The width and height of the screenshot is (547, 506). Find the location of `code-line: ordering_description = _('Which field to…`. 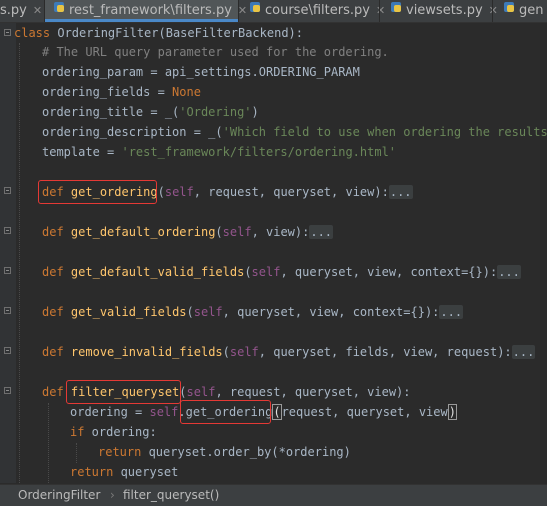

code-line: ordering_description = _('Which field to… is located at coordinates (294, 132).